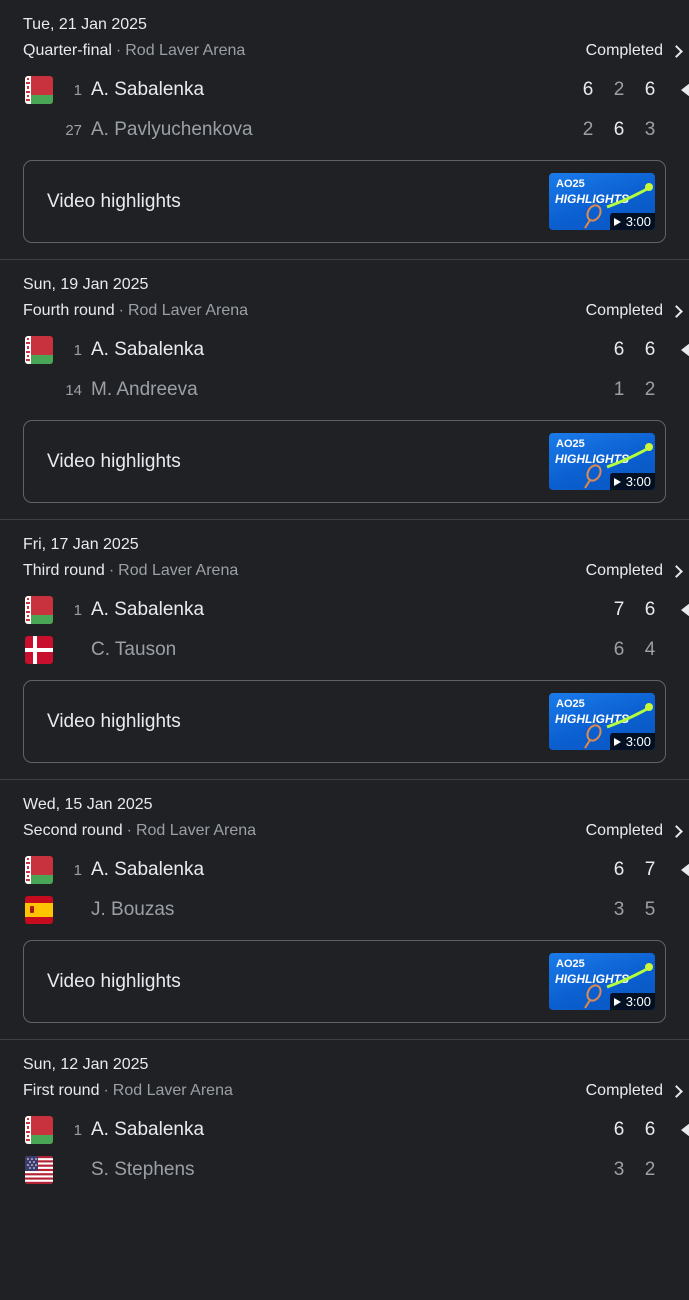 Image resolution: width=689 pixels, height=1300 pixels. I want to click on round-name: Third round, so click(64, 570).